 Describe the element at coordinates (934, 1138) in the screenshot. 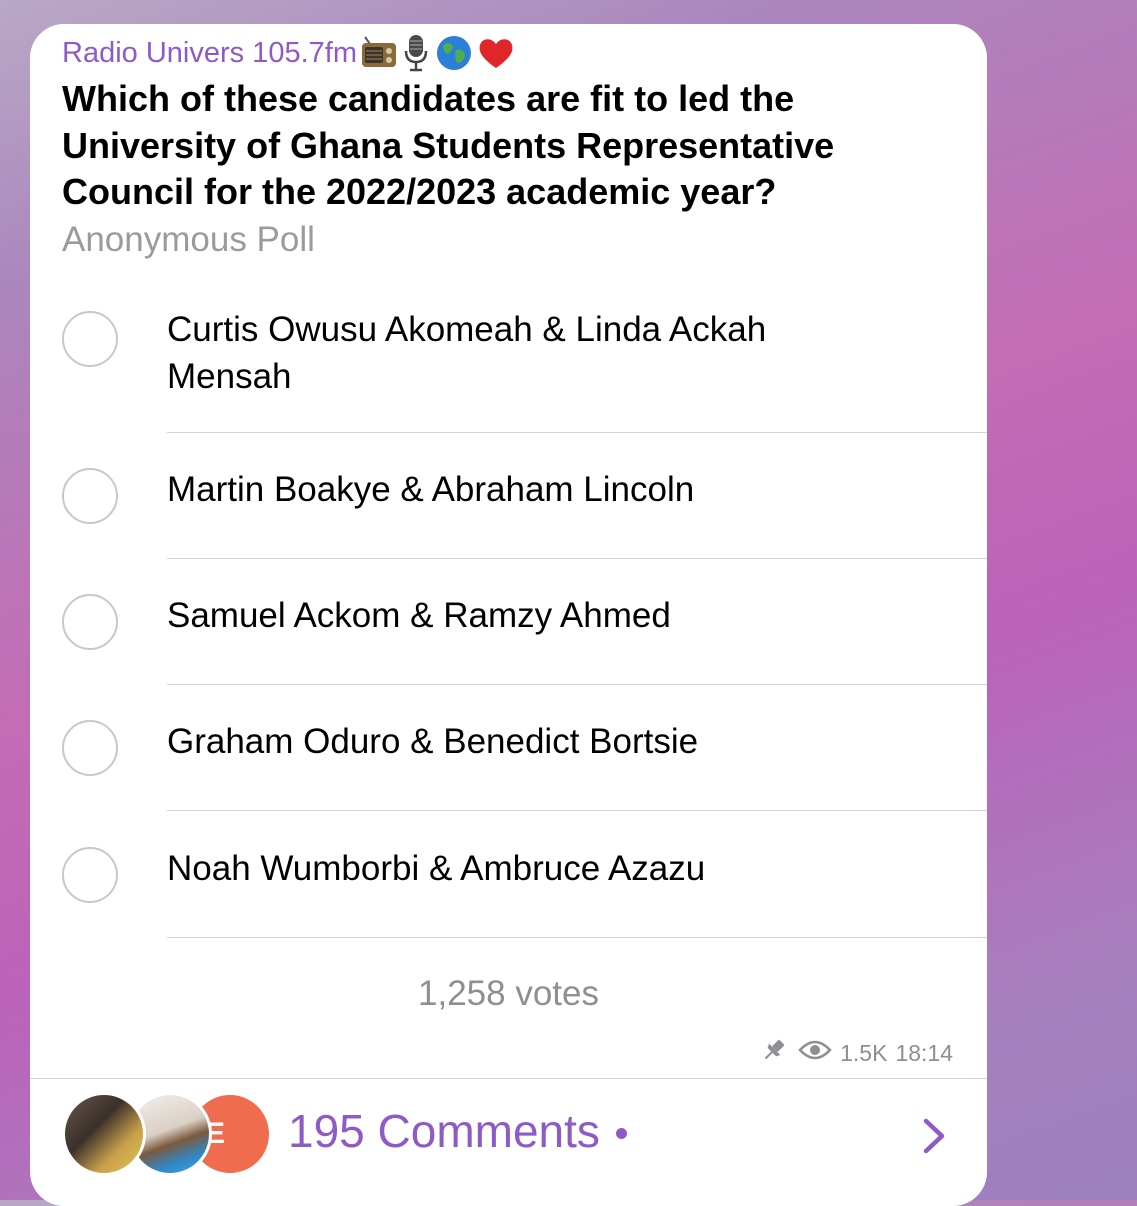

I see `chevron-right-icon` at that location.